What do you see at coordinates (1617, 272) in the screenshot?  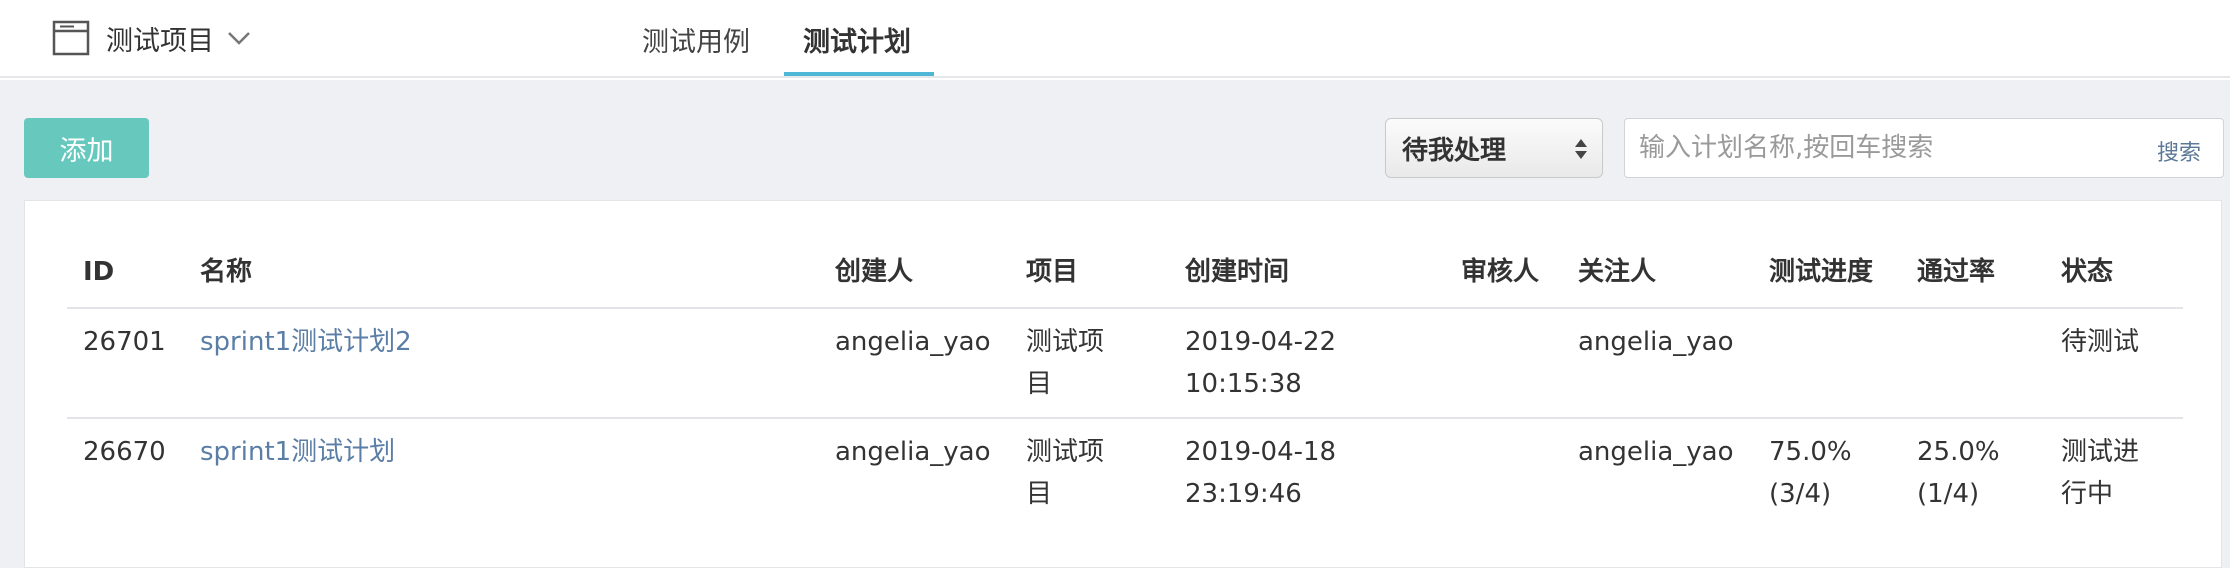 I see `col-header-follower: 关注人` at bounding box center [1617, 272].